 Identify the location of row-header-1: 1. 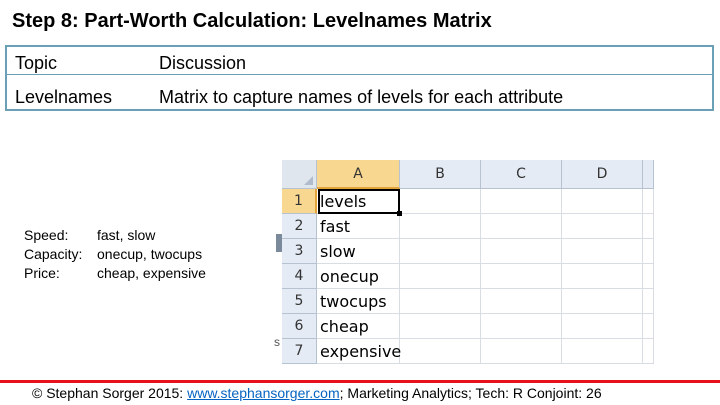
(299, 201).